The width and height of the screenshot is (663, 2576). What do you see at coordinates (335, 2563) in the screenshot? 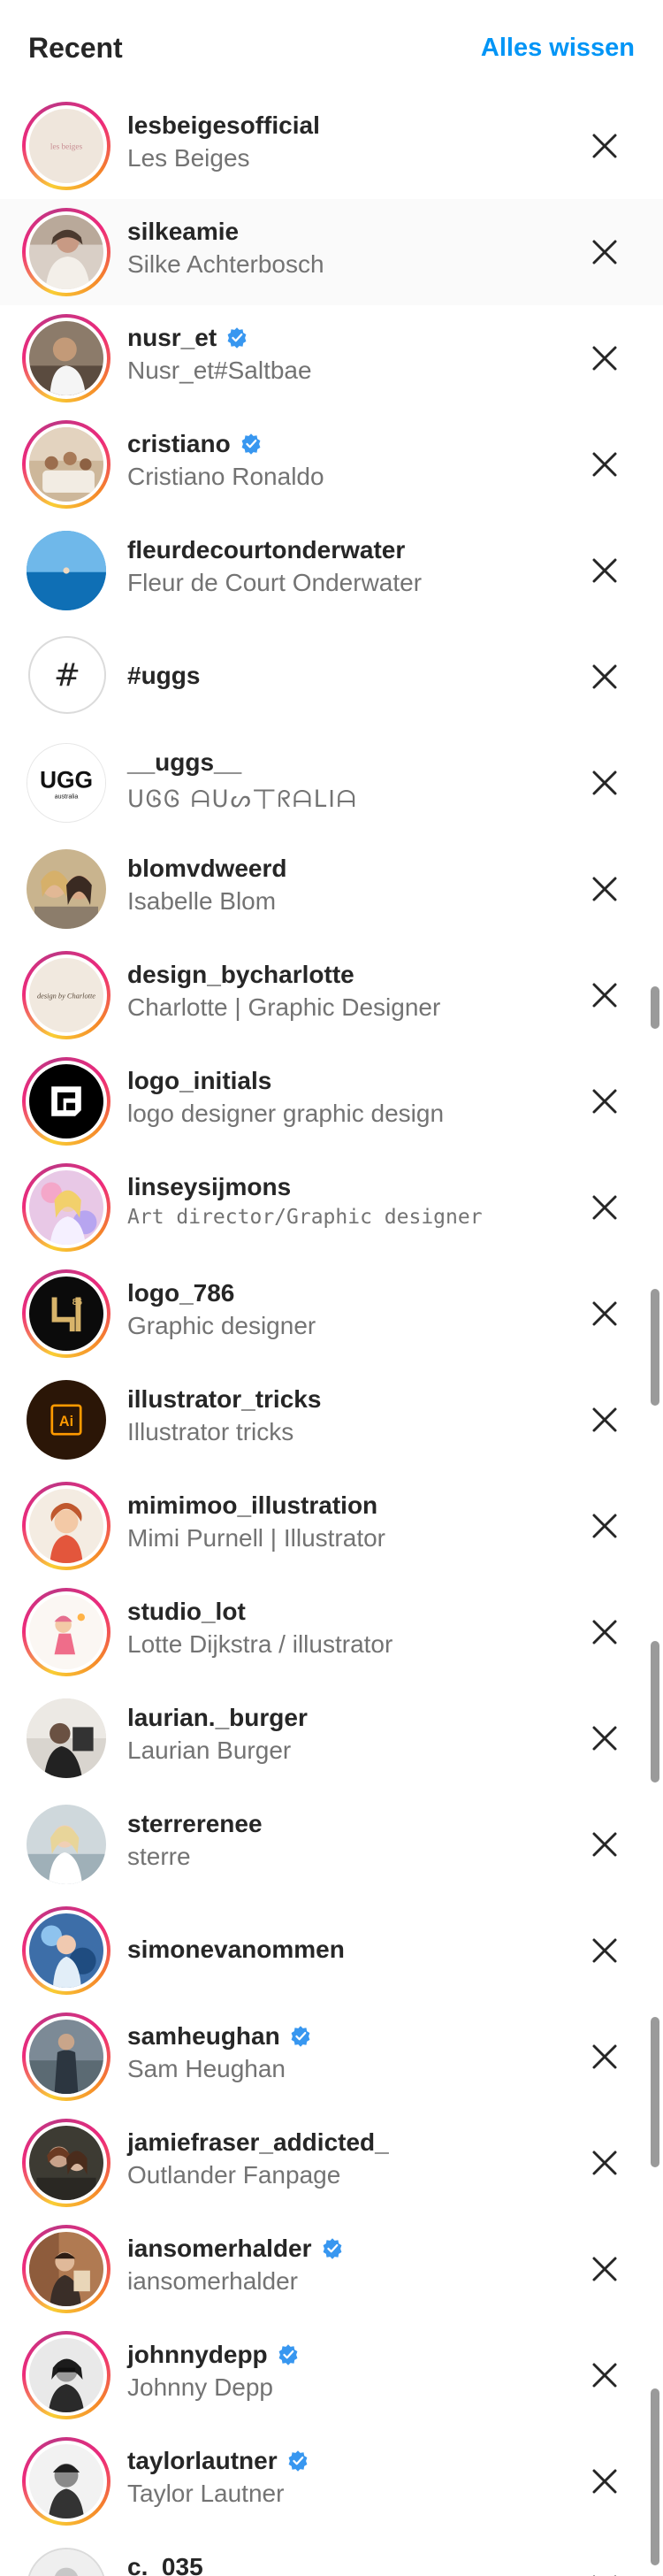
I see `item-text: c._035` at bounding box center [335, 2563].